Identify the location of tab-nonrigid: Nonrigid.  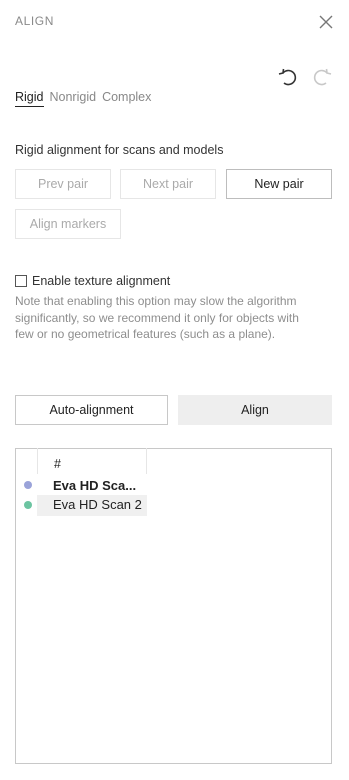
(73, 98).